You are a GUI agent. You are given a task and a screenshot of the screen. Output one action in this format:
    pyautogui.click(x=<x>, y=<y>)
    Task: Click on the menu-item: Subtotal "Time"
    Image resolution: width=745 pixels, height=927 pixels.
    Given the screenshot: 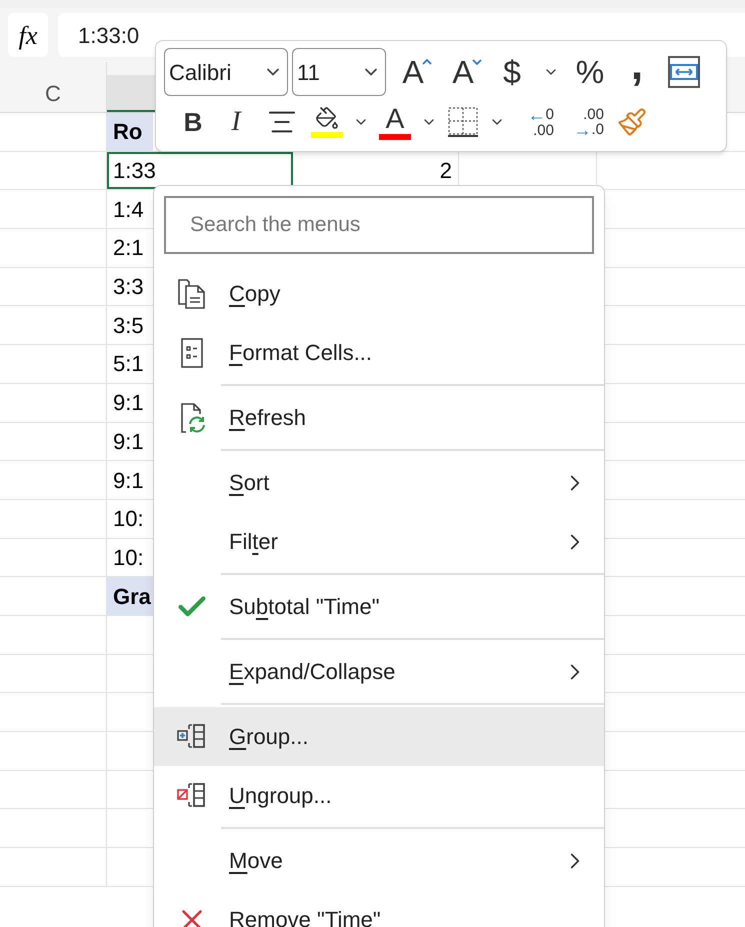 What is the action you would take?
    pyautogui.click(x=379, y=606)
    